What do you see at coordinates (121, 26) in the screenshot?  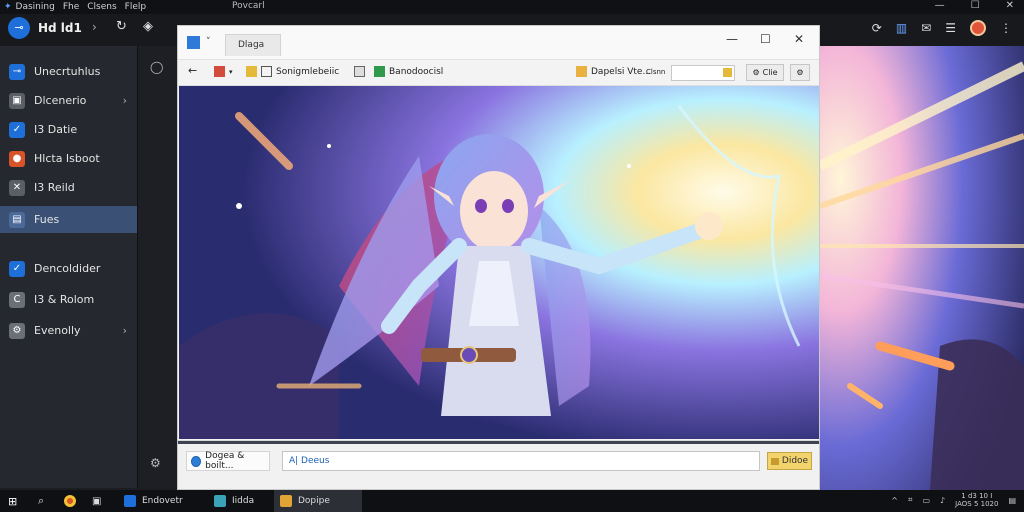 I see `refresh-icon: ↻` at bounding box center [121, 26].